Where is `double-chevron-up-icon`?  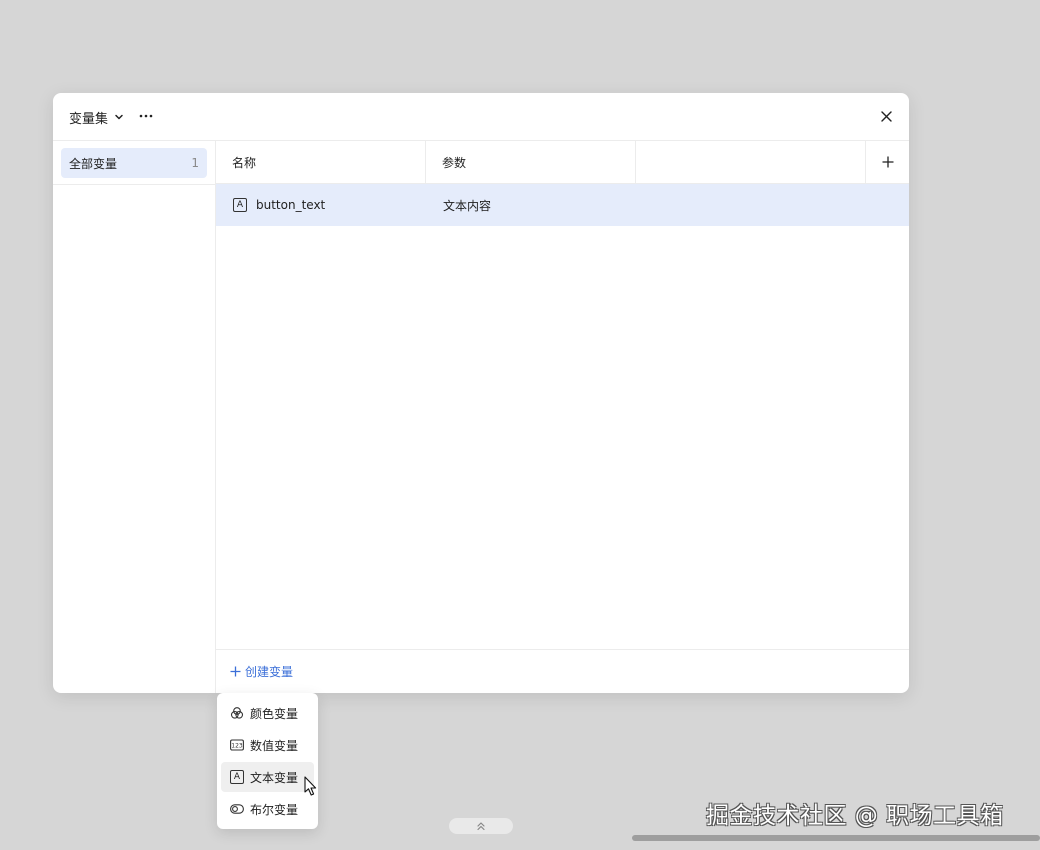 double-chevron-up-icon is located at coordinates (481, 826).